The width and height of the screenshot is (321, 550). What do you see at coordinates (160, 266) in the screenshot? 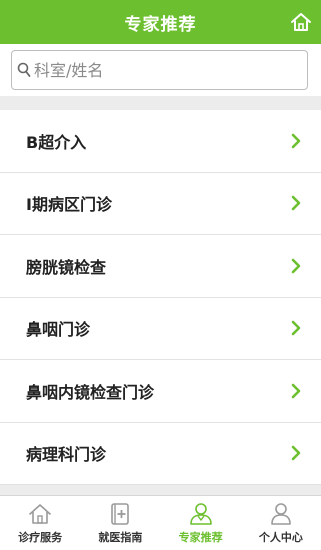
I see `list-item: 膀胱镜检查` at bounding box center [160, 266].